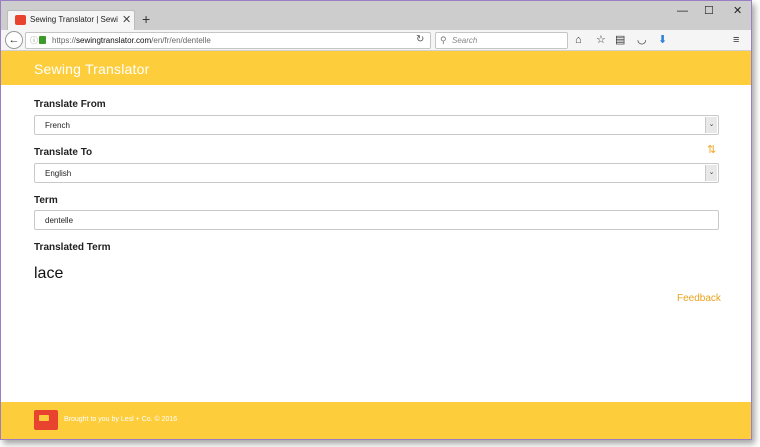  Describe the element at coordinates (737, 11) in the screenshot. I see `close-window-icon: ✕` at that location.